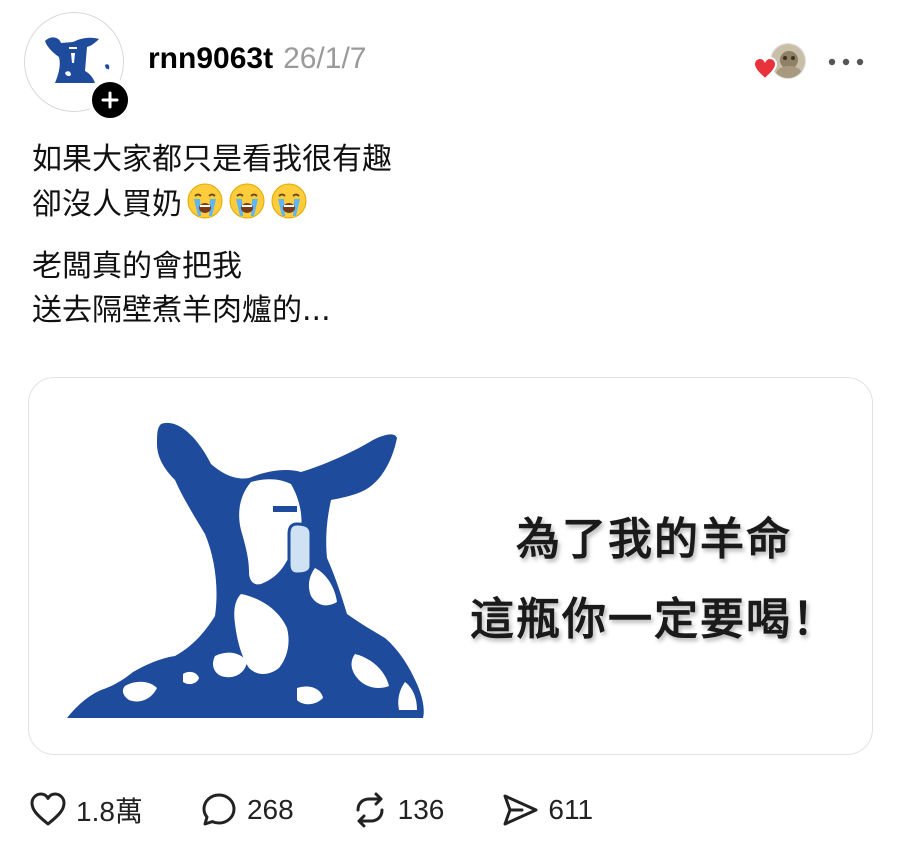 The image size is (901, 853). I want to click on like-button: 1.8萬, so click(85, 810).